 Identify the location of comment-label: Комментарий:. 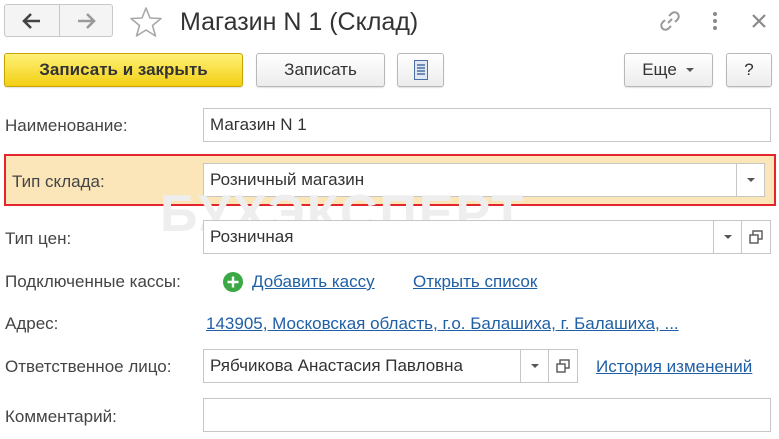
(61, 416).